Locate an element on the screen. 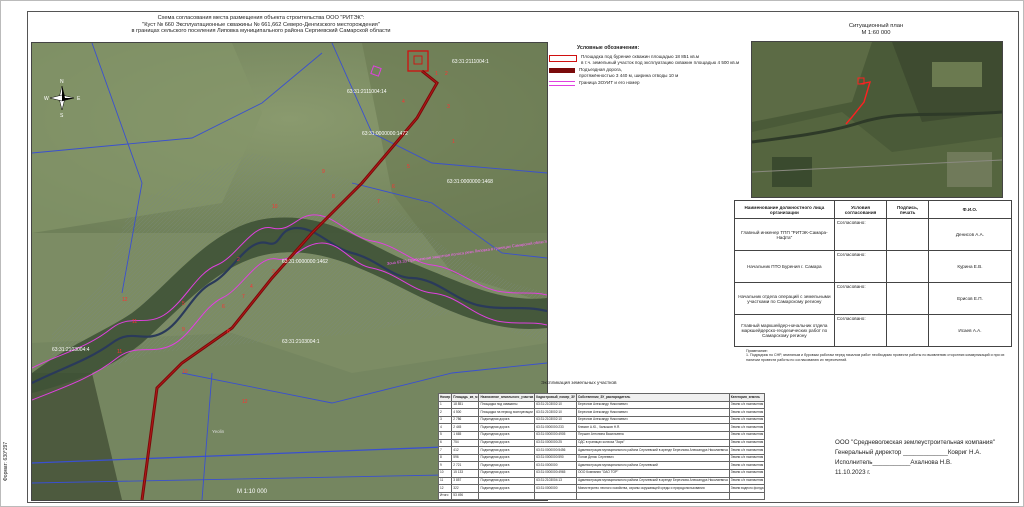 The width and height of the screenshot is (1024, 507). agreement-position: Главный инженер ТПП "РИТЭК-Самара-Нафта" is located at coordinates (784, 234).